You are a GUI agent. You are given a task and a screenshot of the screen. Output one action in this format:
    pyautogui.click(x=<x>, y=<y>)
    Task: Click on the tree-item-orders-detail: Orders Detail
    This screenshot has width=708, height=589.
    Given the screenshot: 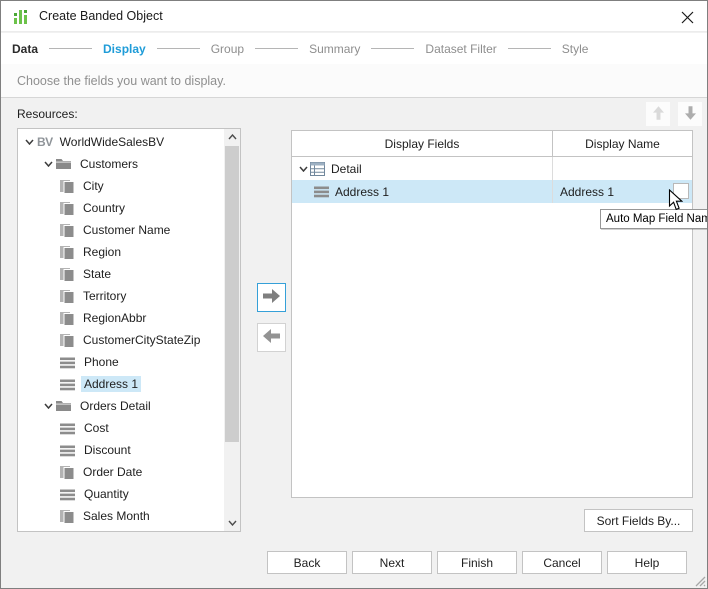 What is the action you would take?
    pyautogui.click(x=121, y=406)
    